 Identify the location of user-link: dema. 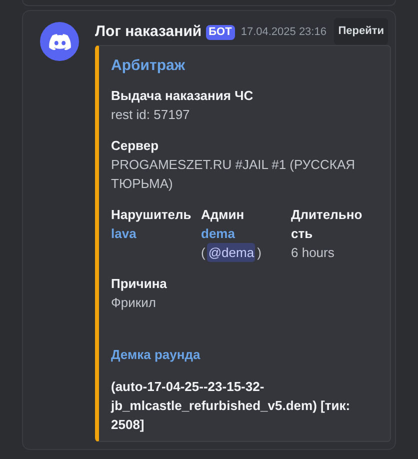
(243, 233).